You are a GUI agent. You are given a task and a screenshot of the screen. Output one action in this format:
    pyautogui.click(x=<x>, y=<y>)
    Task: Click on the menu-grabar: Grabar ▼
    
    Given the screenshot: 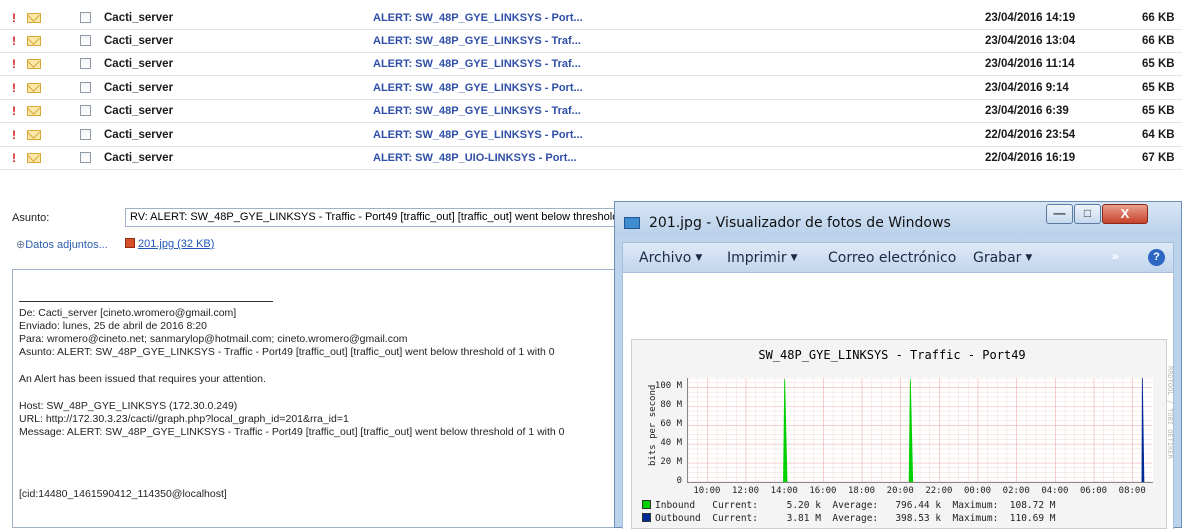 What is the action you would take?
    pyautogui.click(x=1002, y=258)
    